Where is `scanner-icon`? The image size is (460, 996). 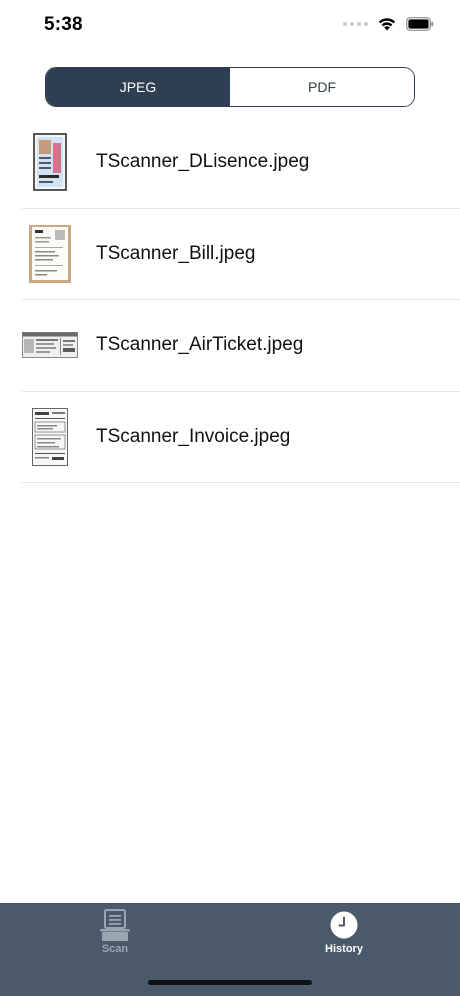 scanner-icon is located at coordinates (115, 925).